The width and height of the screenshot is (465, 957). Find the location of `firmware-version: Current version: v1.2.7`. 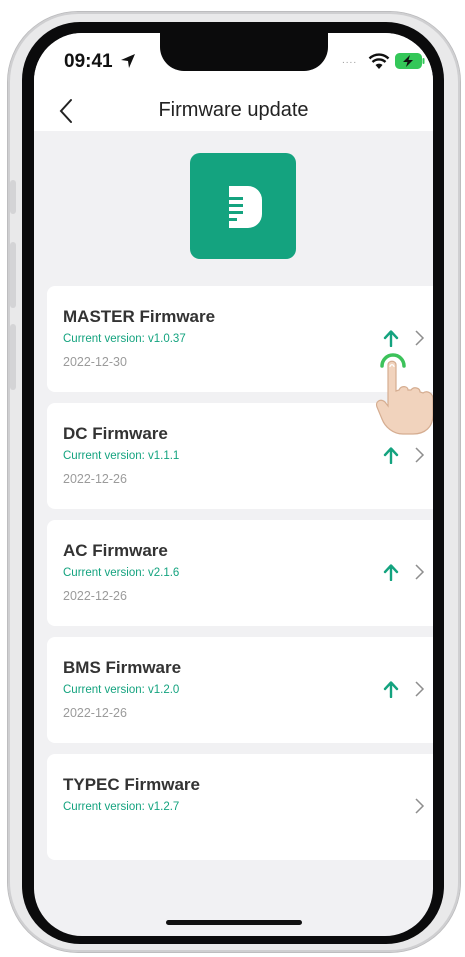

firmware-version: Current version: v1.2.7 is located at coordinates (121, 807).